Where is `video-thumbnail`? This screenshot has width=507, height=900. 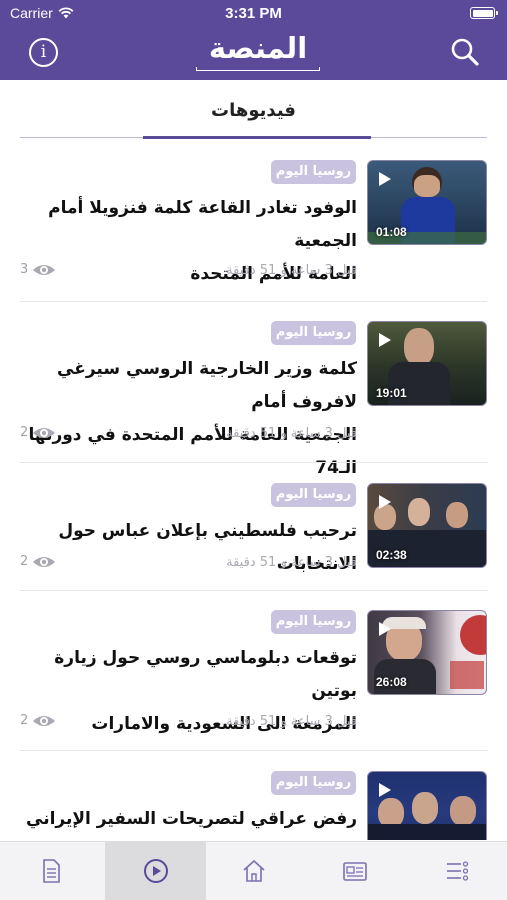
video-thumbnail is located at coordinates (427, 805).